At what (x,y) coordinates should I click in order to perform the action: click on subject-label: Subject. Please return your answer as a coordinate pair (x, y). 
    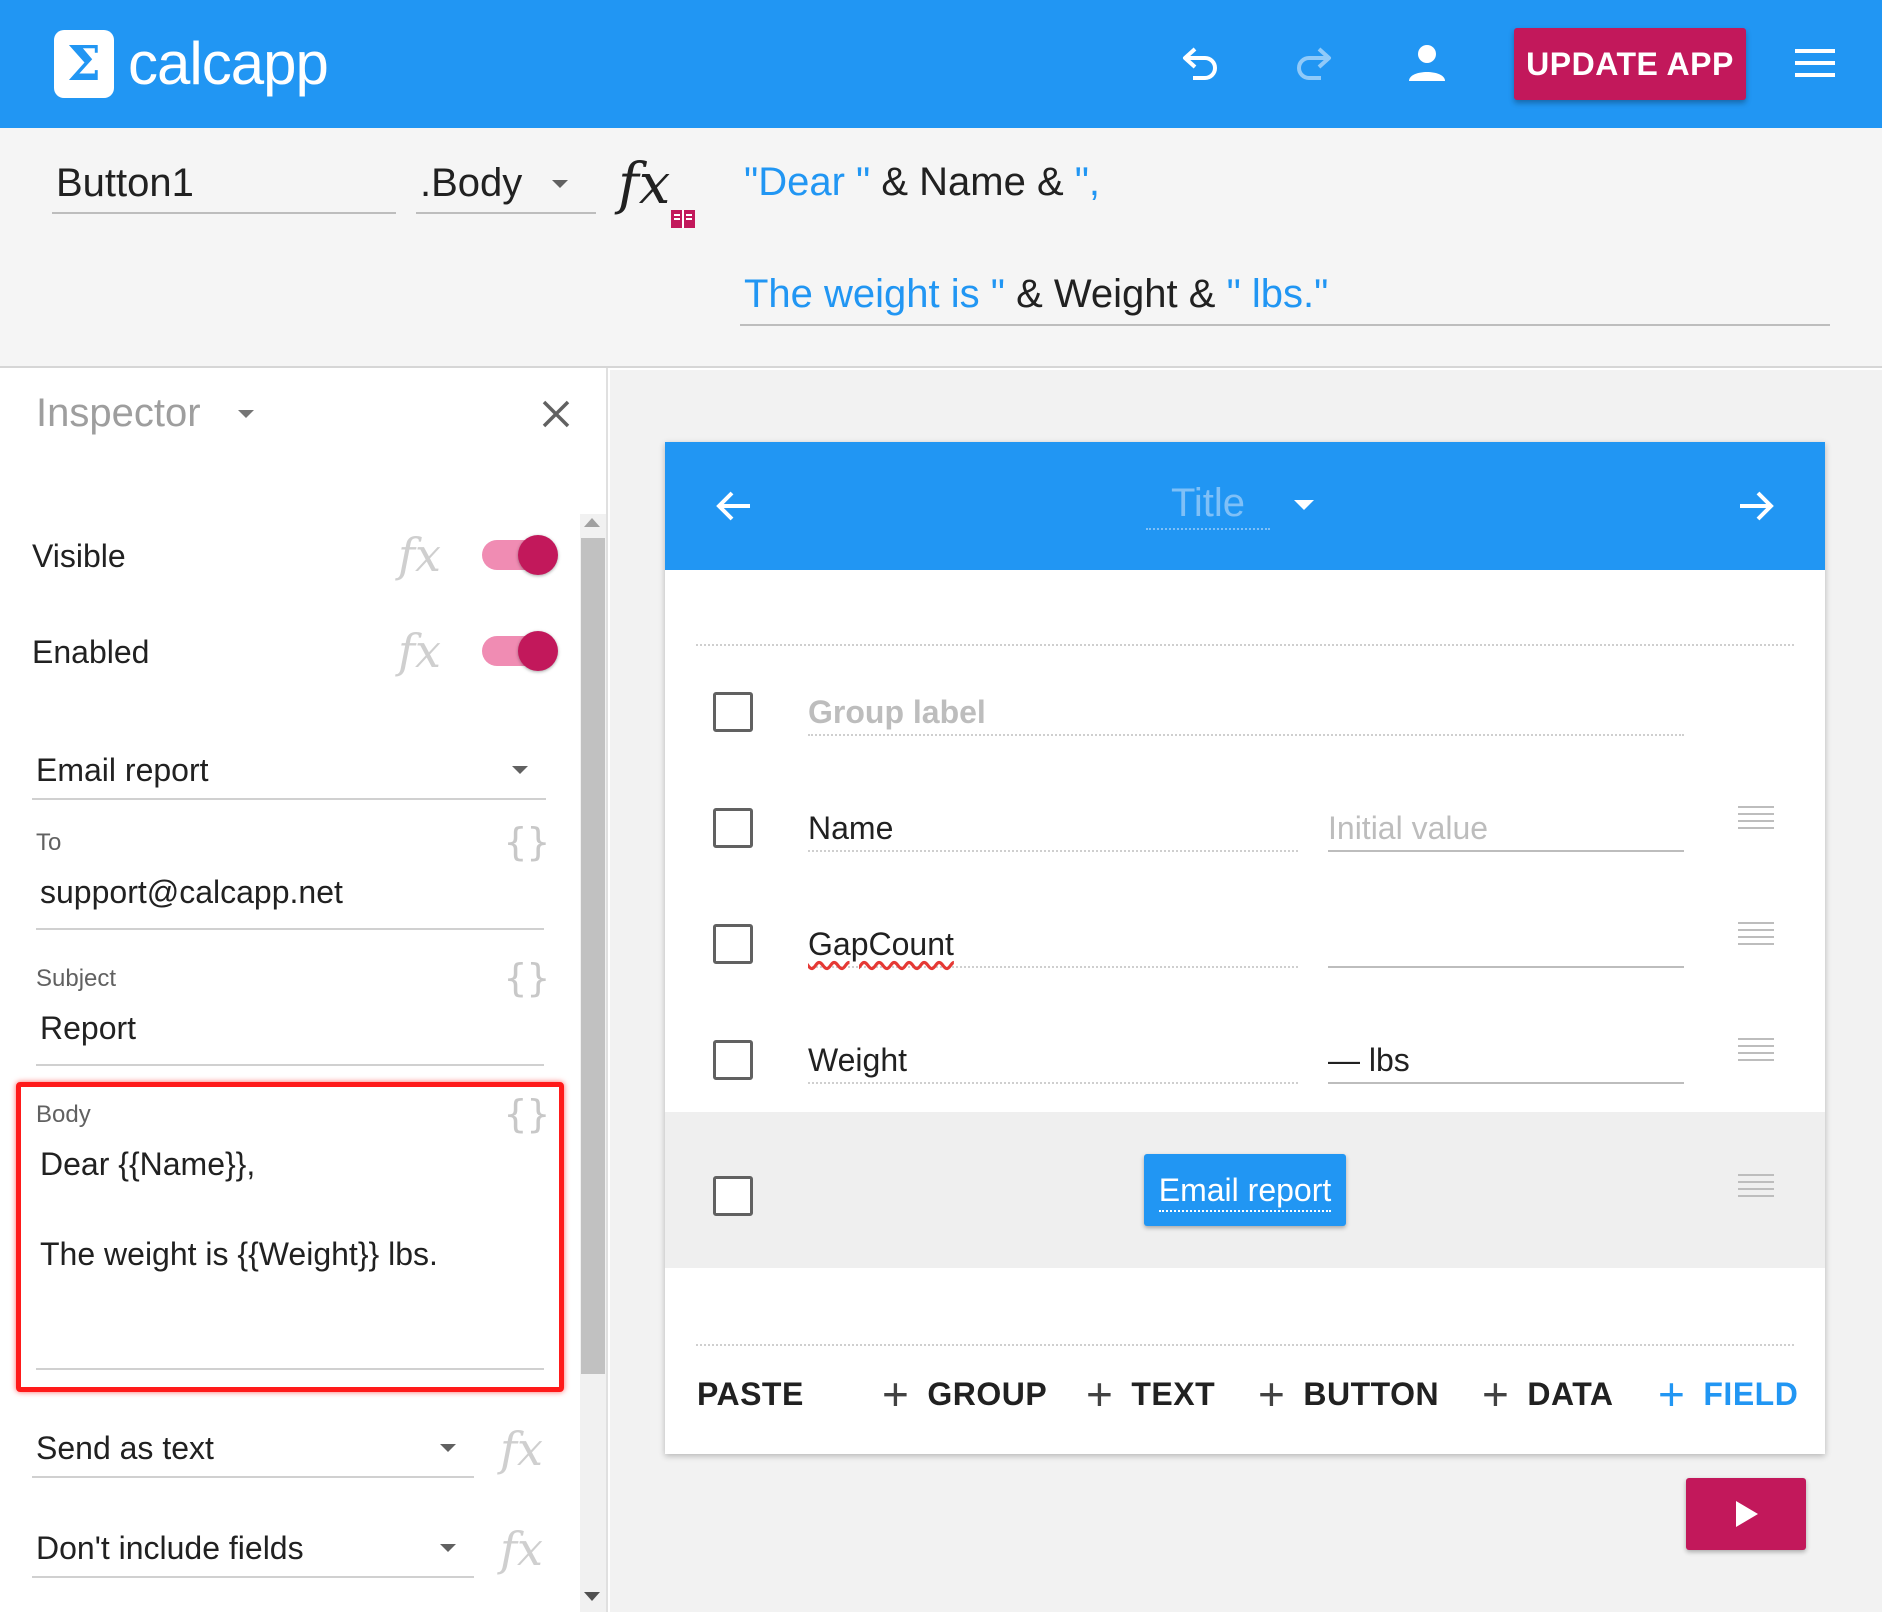
    Looking at the image, I should click on (76, 978).